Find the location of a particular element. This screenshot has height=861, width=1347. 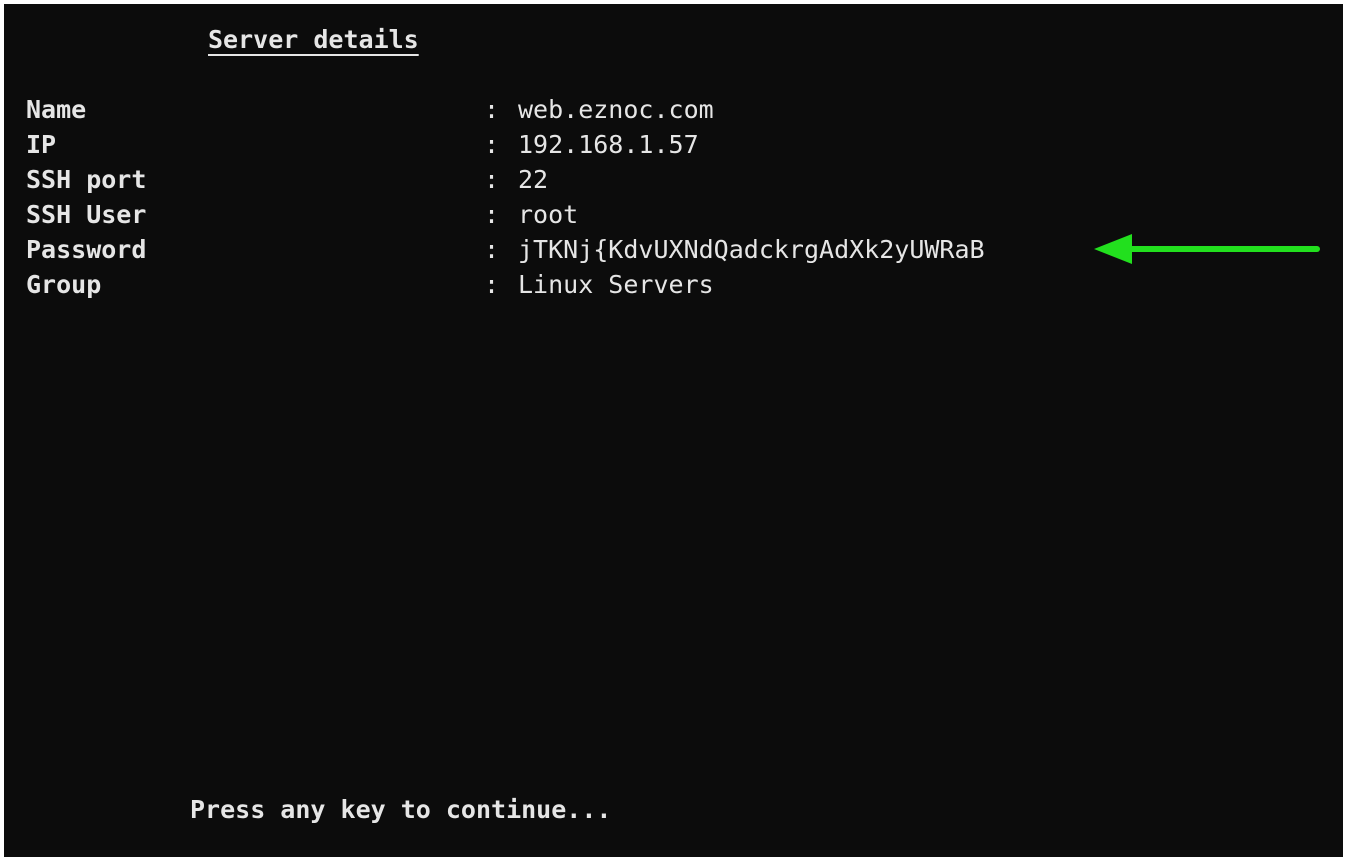

detail-label: IP is located at coordinates (41, 144).